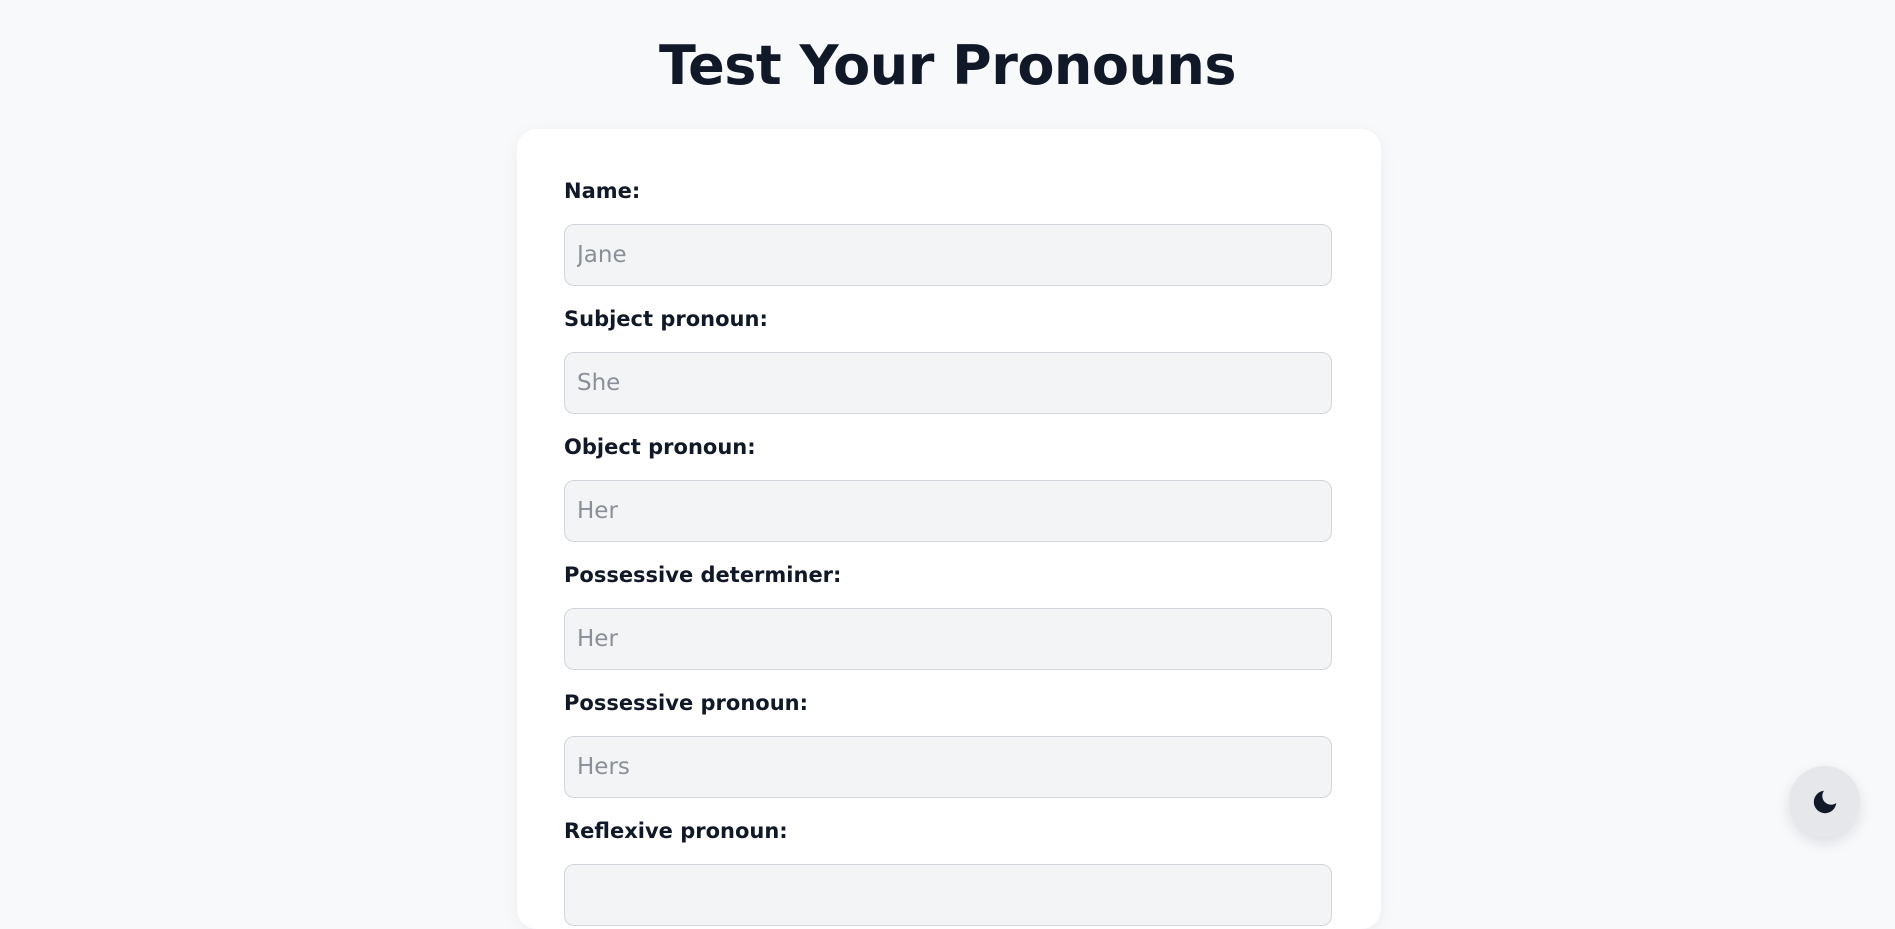  Describe the element at coordinates (660, 447) in the screenshot. I see `object-pronoun-label: Object pronoun:` at that location.